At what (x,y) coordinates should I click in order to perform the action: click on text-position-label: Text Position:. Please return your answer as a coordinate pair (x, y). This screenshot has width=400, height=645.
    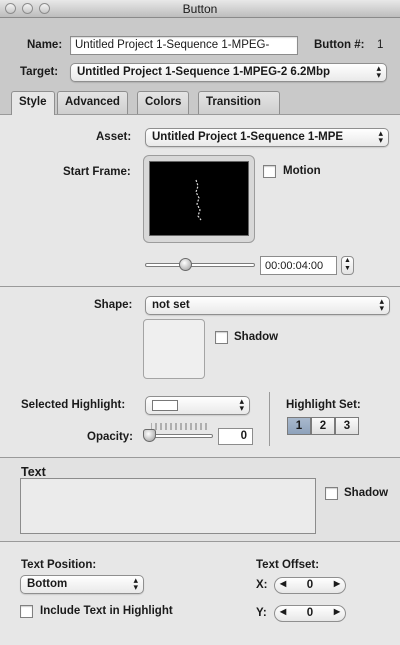
    Looking at the image, I should click on (59, 565).